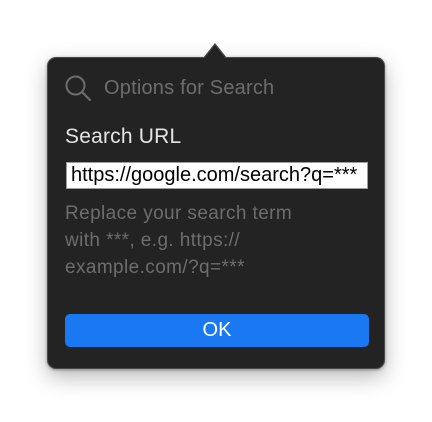 The height and width of the screenshot is (422, 432). I want to click on popover-header: Options for Search, so click(169, 88).